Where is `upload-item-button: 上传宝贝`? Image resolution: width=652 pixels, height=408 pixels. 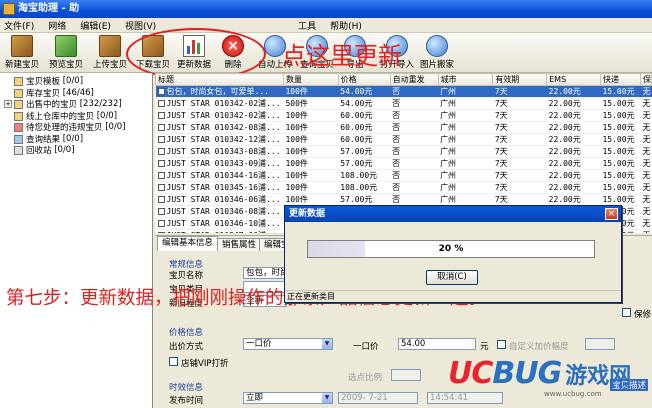 upload-item-button: 上传宝贝 is located at coordinates (110, 52).